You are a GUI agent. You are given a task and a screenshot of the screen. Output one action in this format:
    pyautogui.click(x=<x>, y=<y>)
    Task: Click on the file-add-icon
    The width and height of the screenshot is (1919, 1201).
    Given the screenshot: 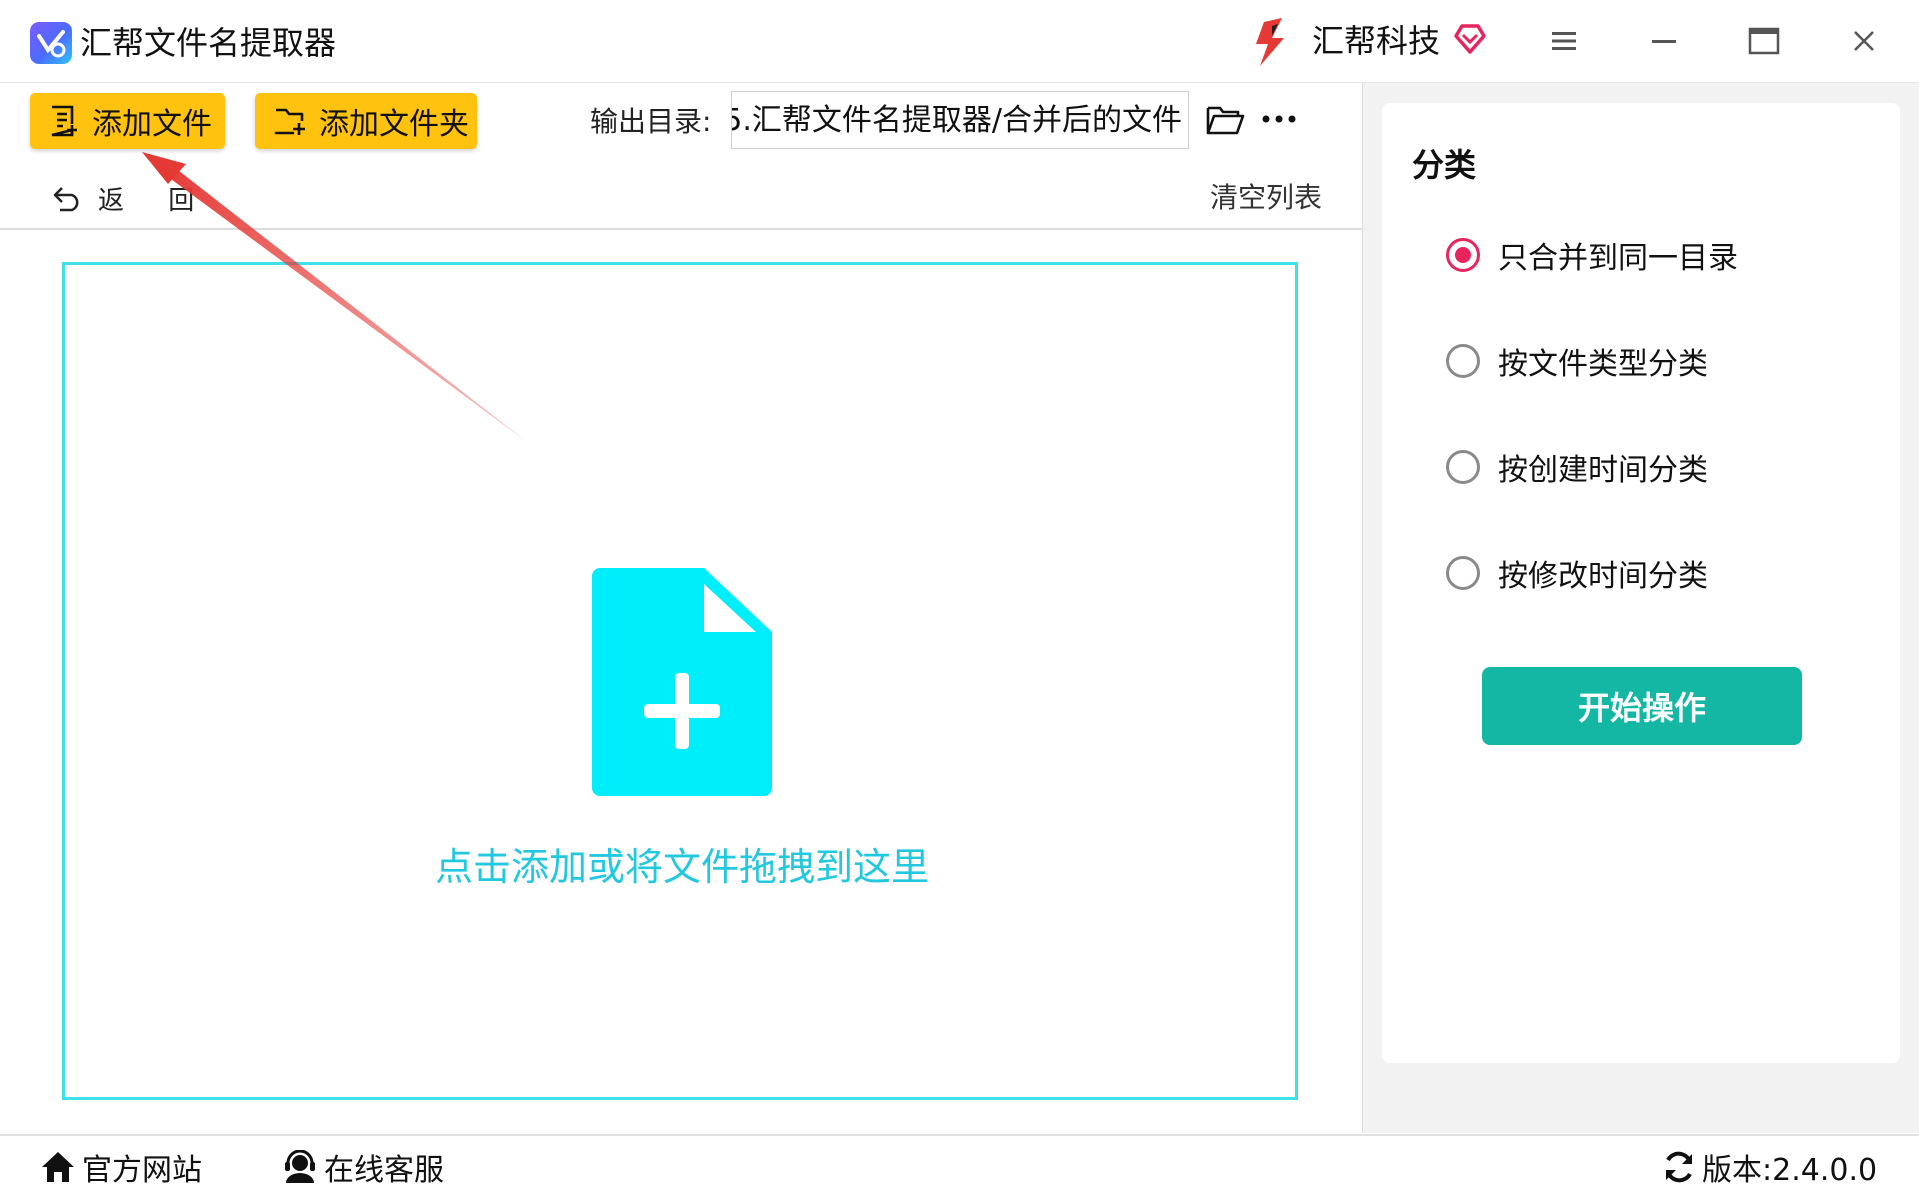 What is the action you would take?
    pyautogui.click(x=682, y=682)
    